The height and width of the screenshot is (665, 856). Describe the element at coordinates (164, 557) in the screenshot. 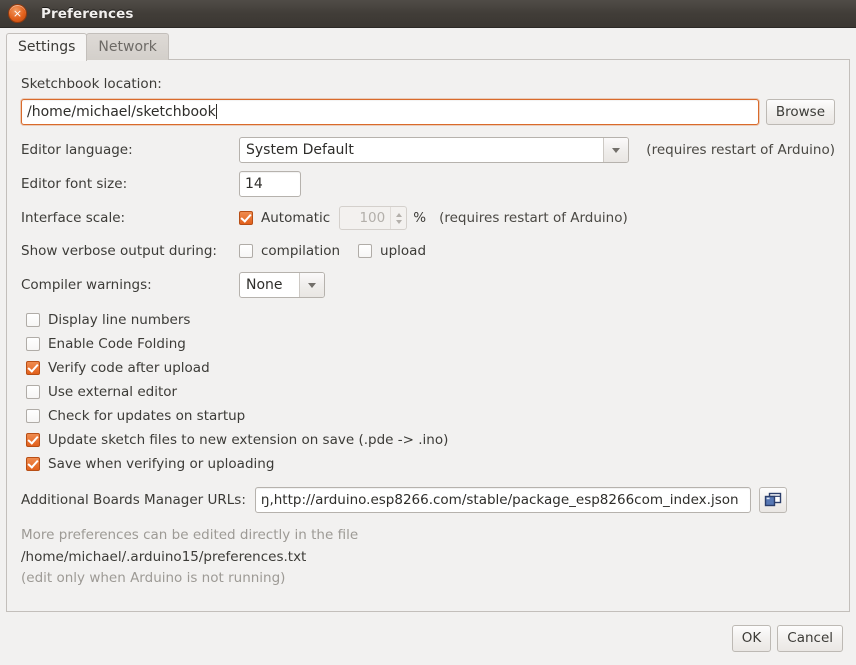

I see `preferences-file-path: /home/michael/.arduino15/preferences.txt` at that location.